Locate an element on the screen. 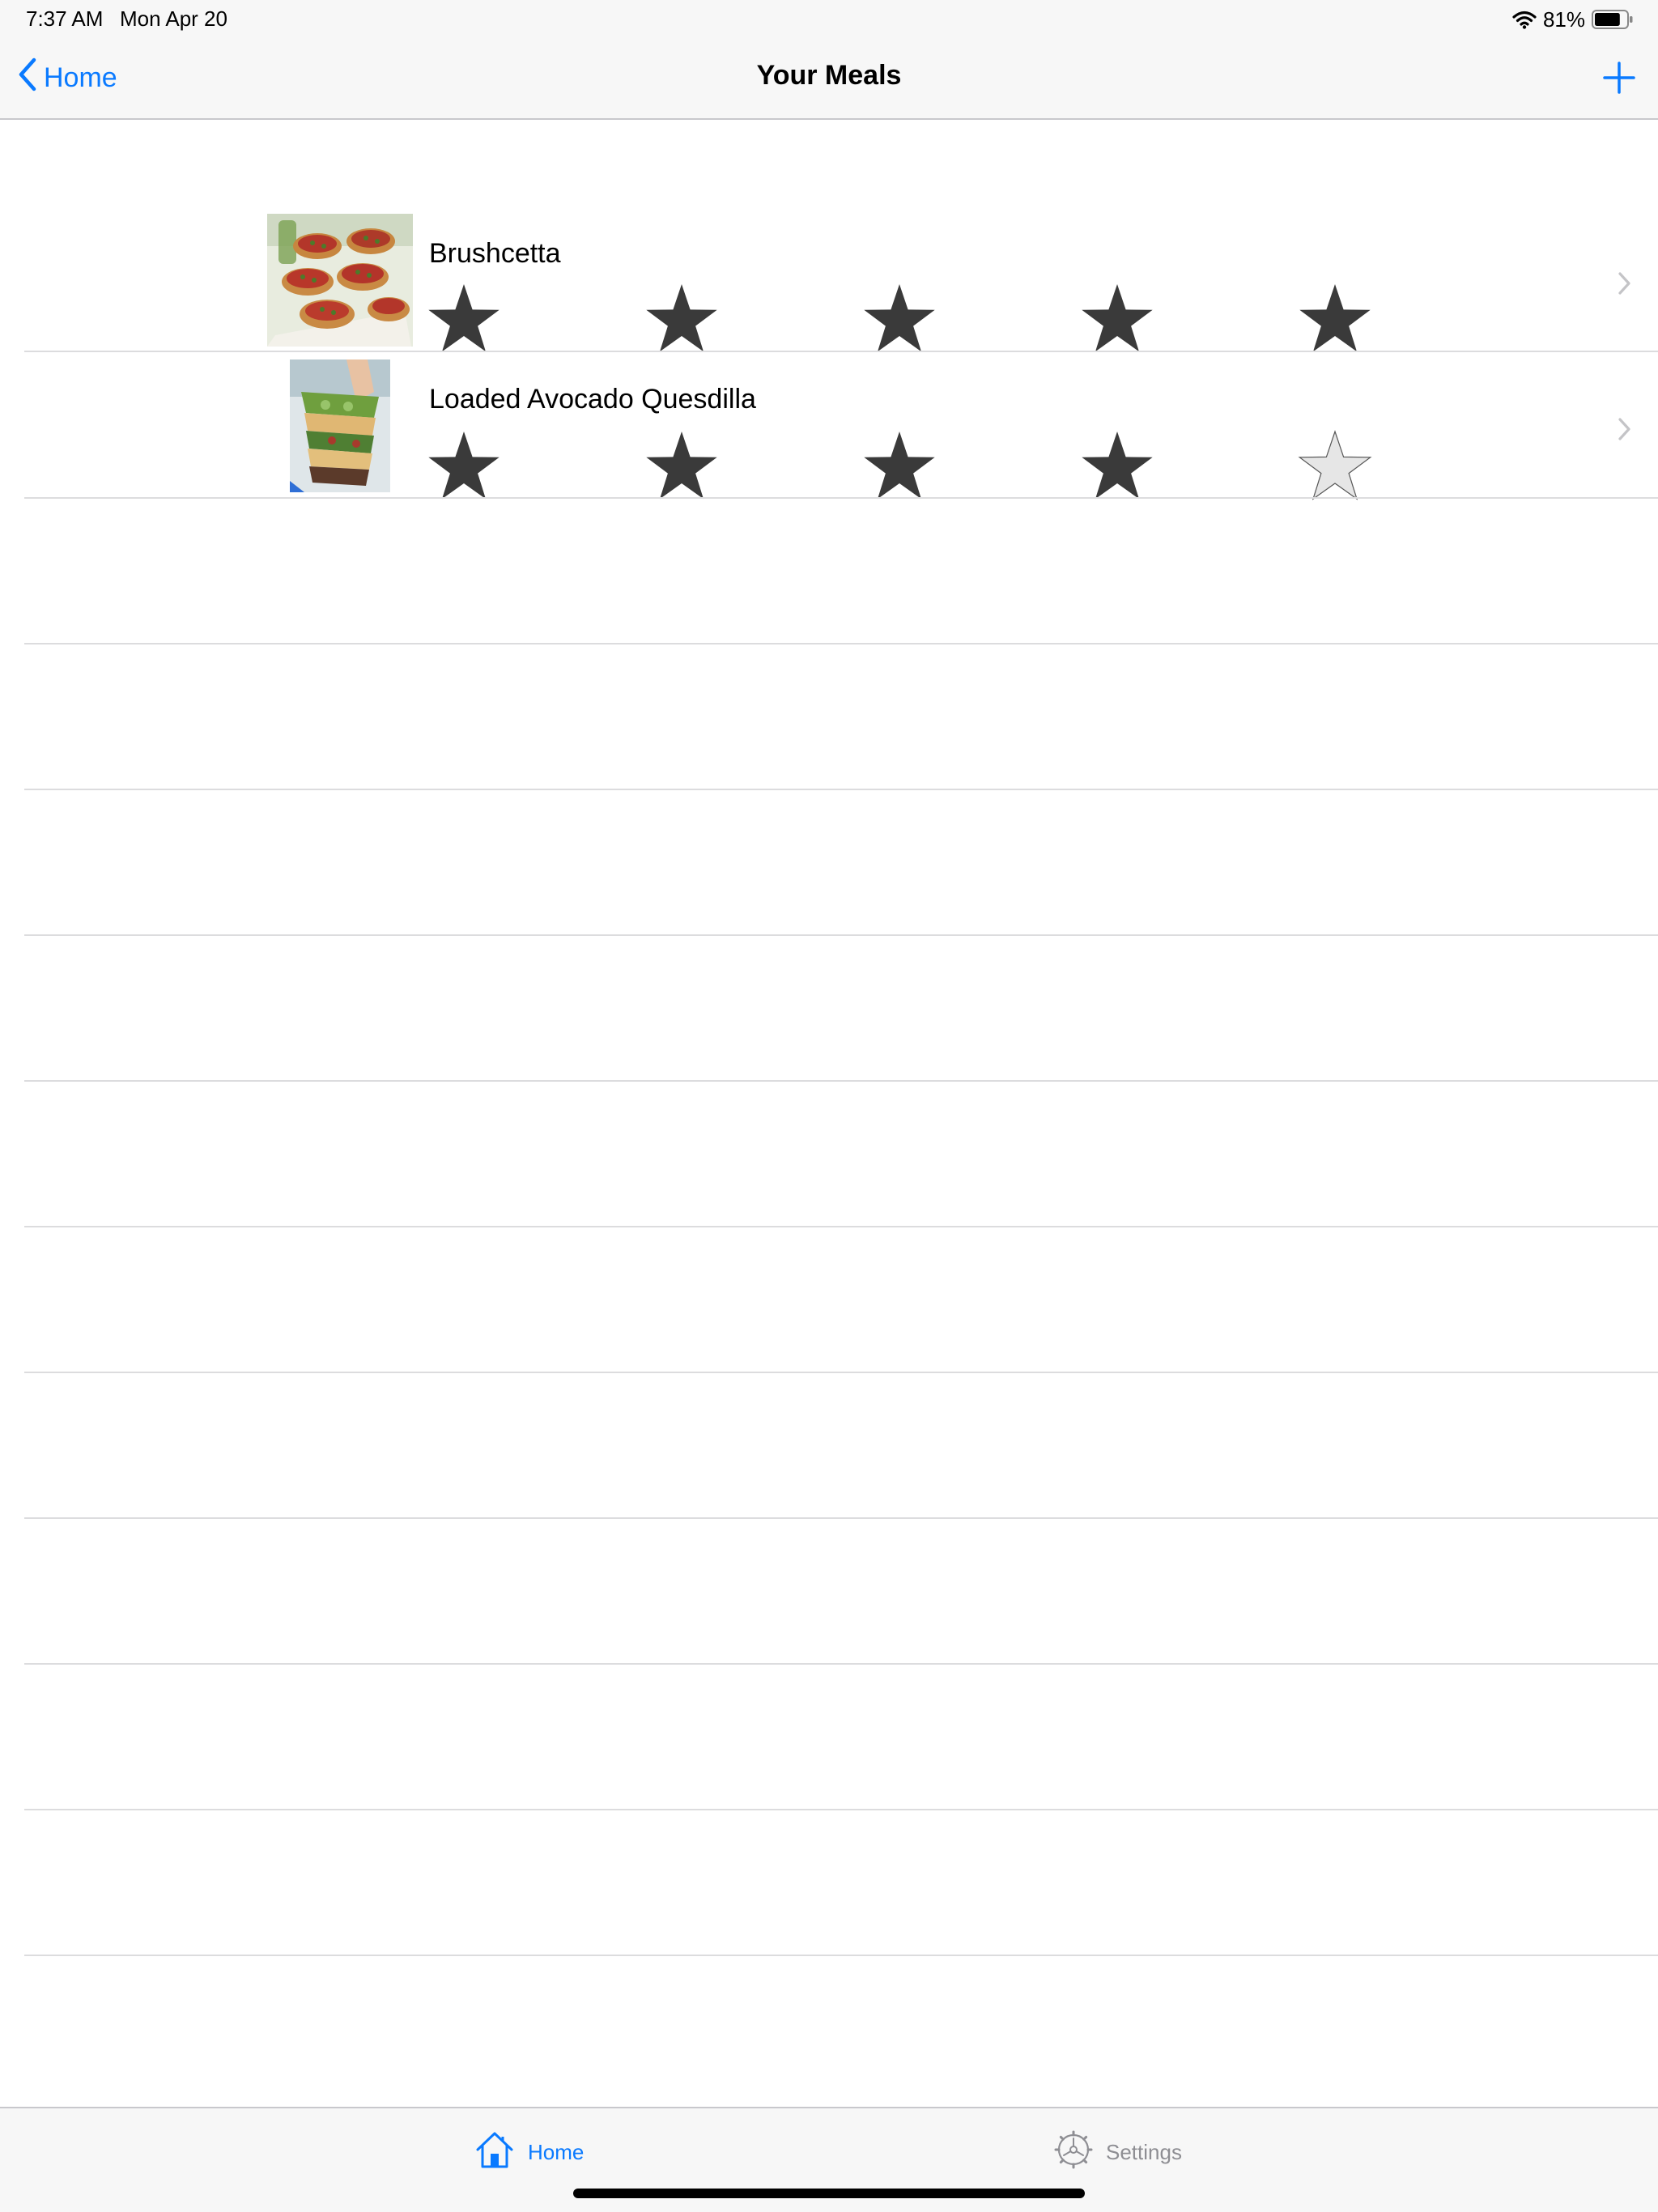 This screenshot has height=2212, width=1658. navigation-bar: Home Your Meals is located at coordinates (829, 79).